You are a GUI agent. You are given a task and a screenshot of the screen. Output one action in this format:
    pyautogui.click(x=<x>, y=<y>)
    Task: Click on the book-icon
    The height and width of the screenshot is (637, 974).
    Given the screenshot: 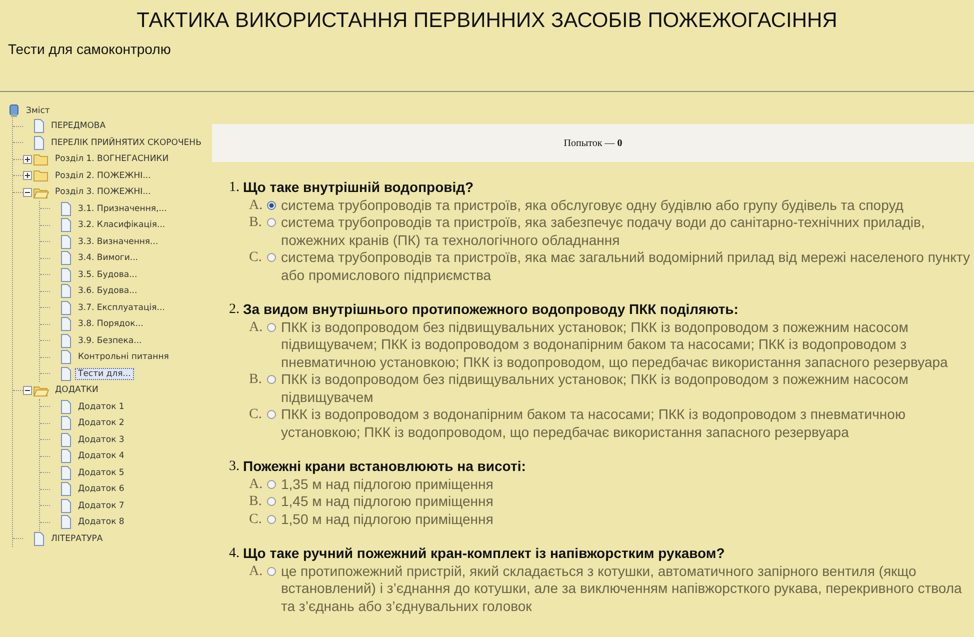 What is the action you would take?
    pyautogui.click(x=14, y=111)
    